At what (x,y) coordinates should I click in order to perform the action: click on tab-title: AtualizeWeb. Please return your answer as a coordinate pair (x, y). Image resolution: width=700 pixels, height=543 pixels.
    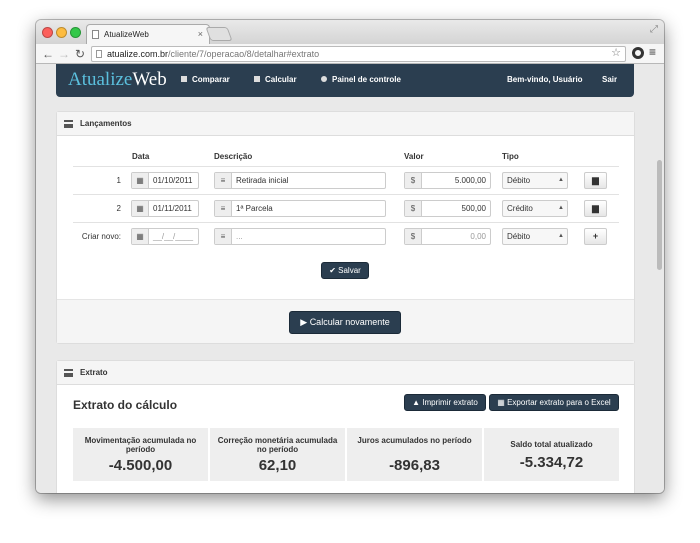
    Looking at the image, I should click on (126, 34).